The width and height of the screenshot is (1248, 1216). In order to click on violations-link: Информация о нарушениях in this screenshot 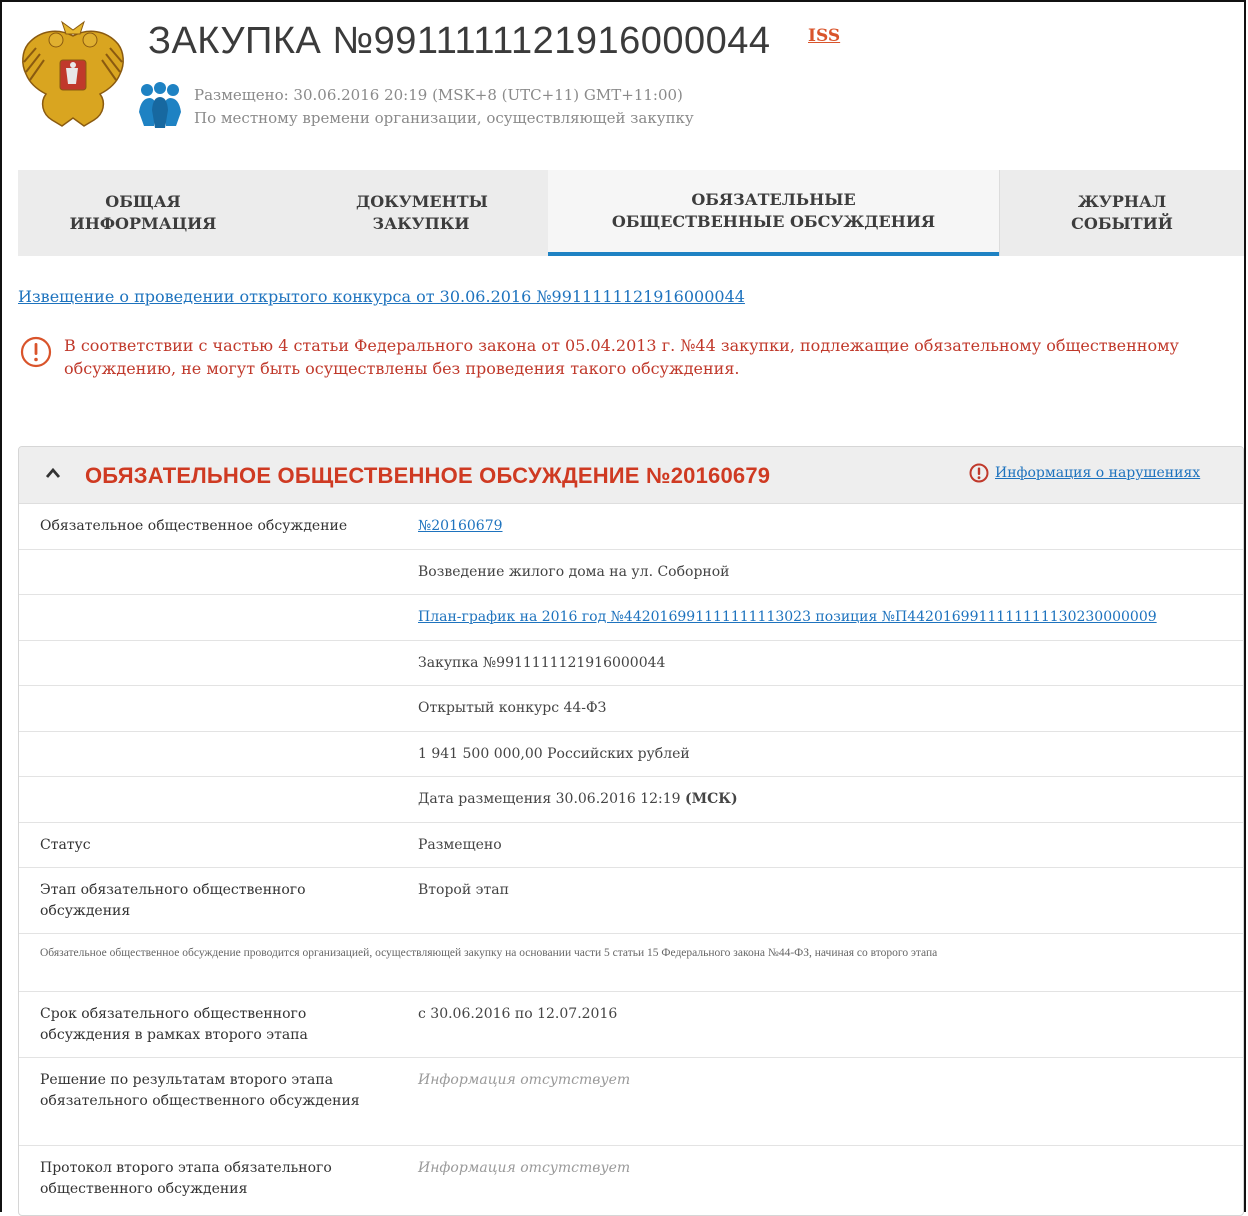, I will do `click(1097, 473)`.